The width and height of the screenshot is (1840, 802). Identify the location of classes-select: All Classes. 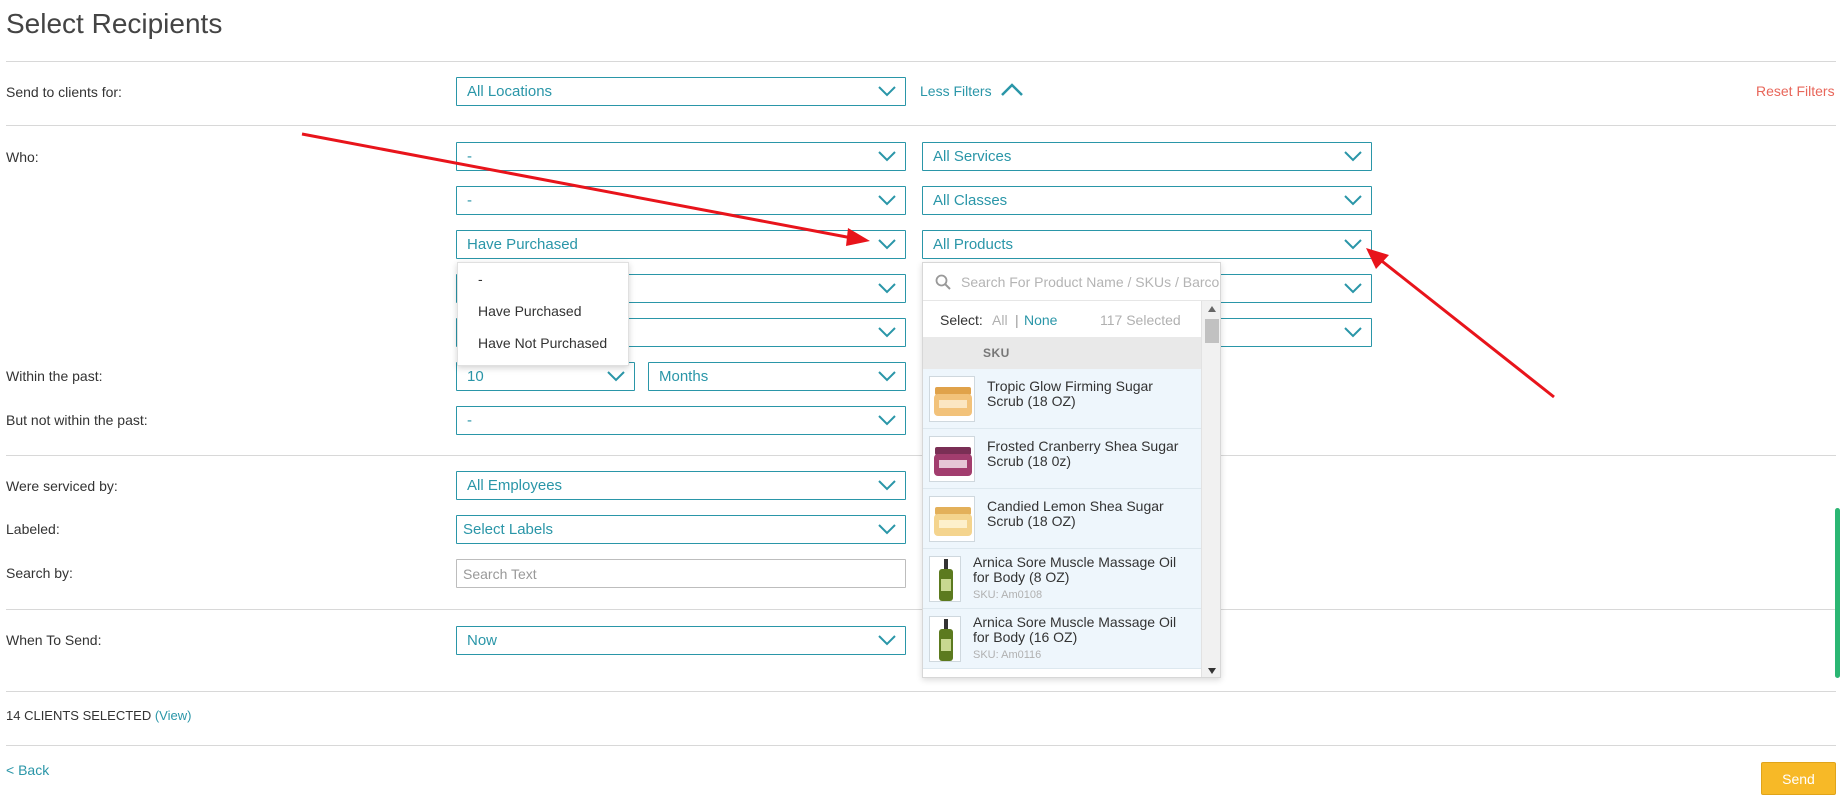
(1147, 200).